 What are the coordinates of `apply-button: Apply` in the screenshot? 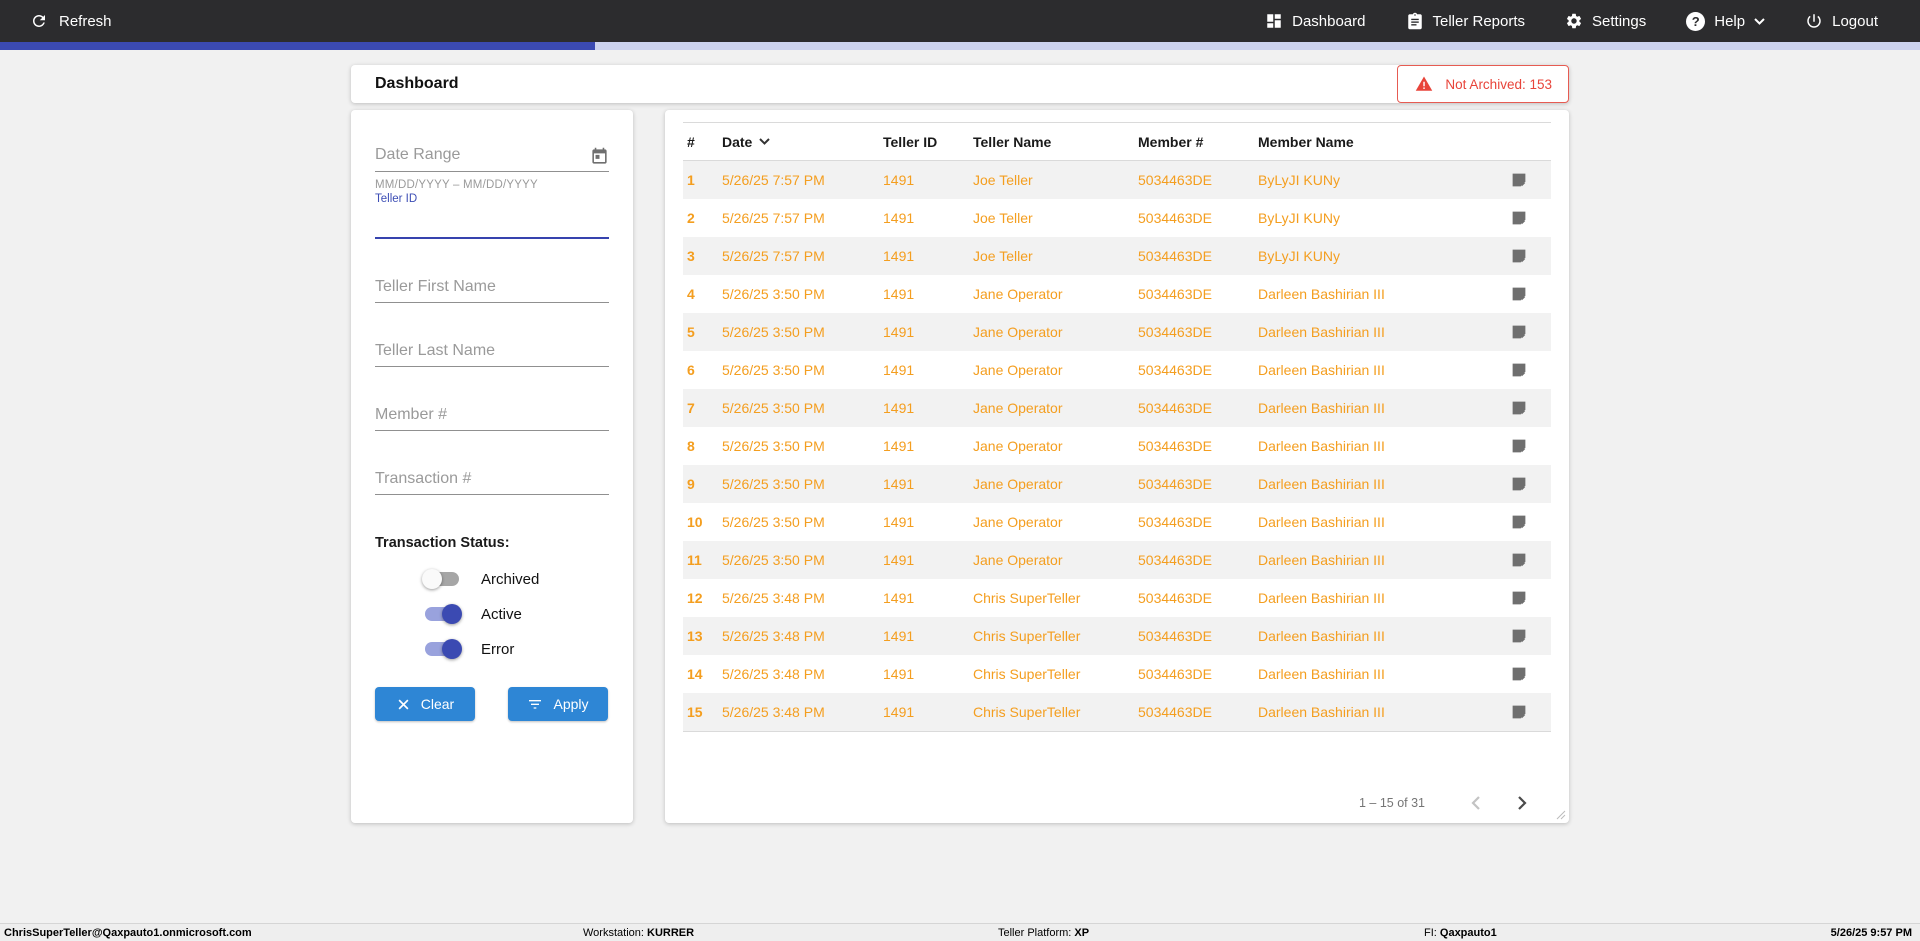 It's located at (558, 704).